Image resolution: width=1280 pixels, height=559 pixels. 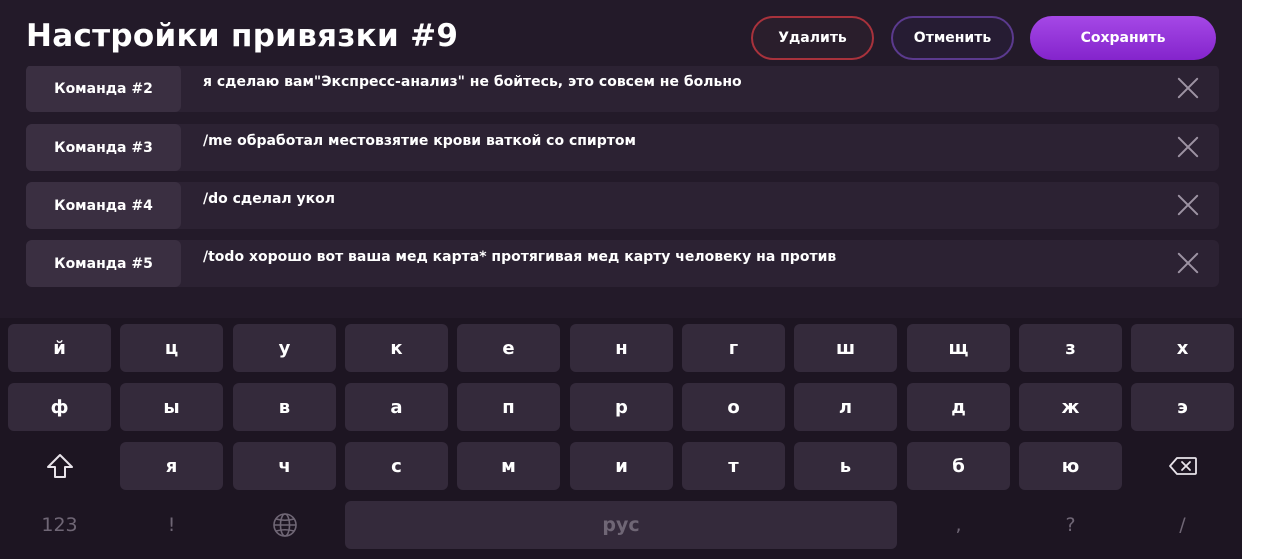 I want to click on key-я: я, so click(x=171, y=466).